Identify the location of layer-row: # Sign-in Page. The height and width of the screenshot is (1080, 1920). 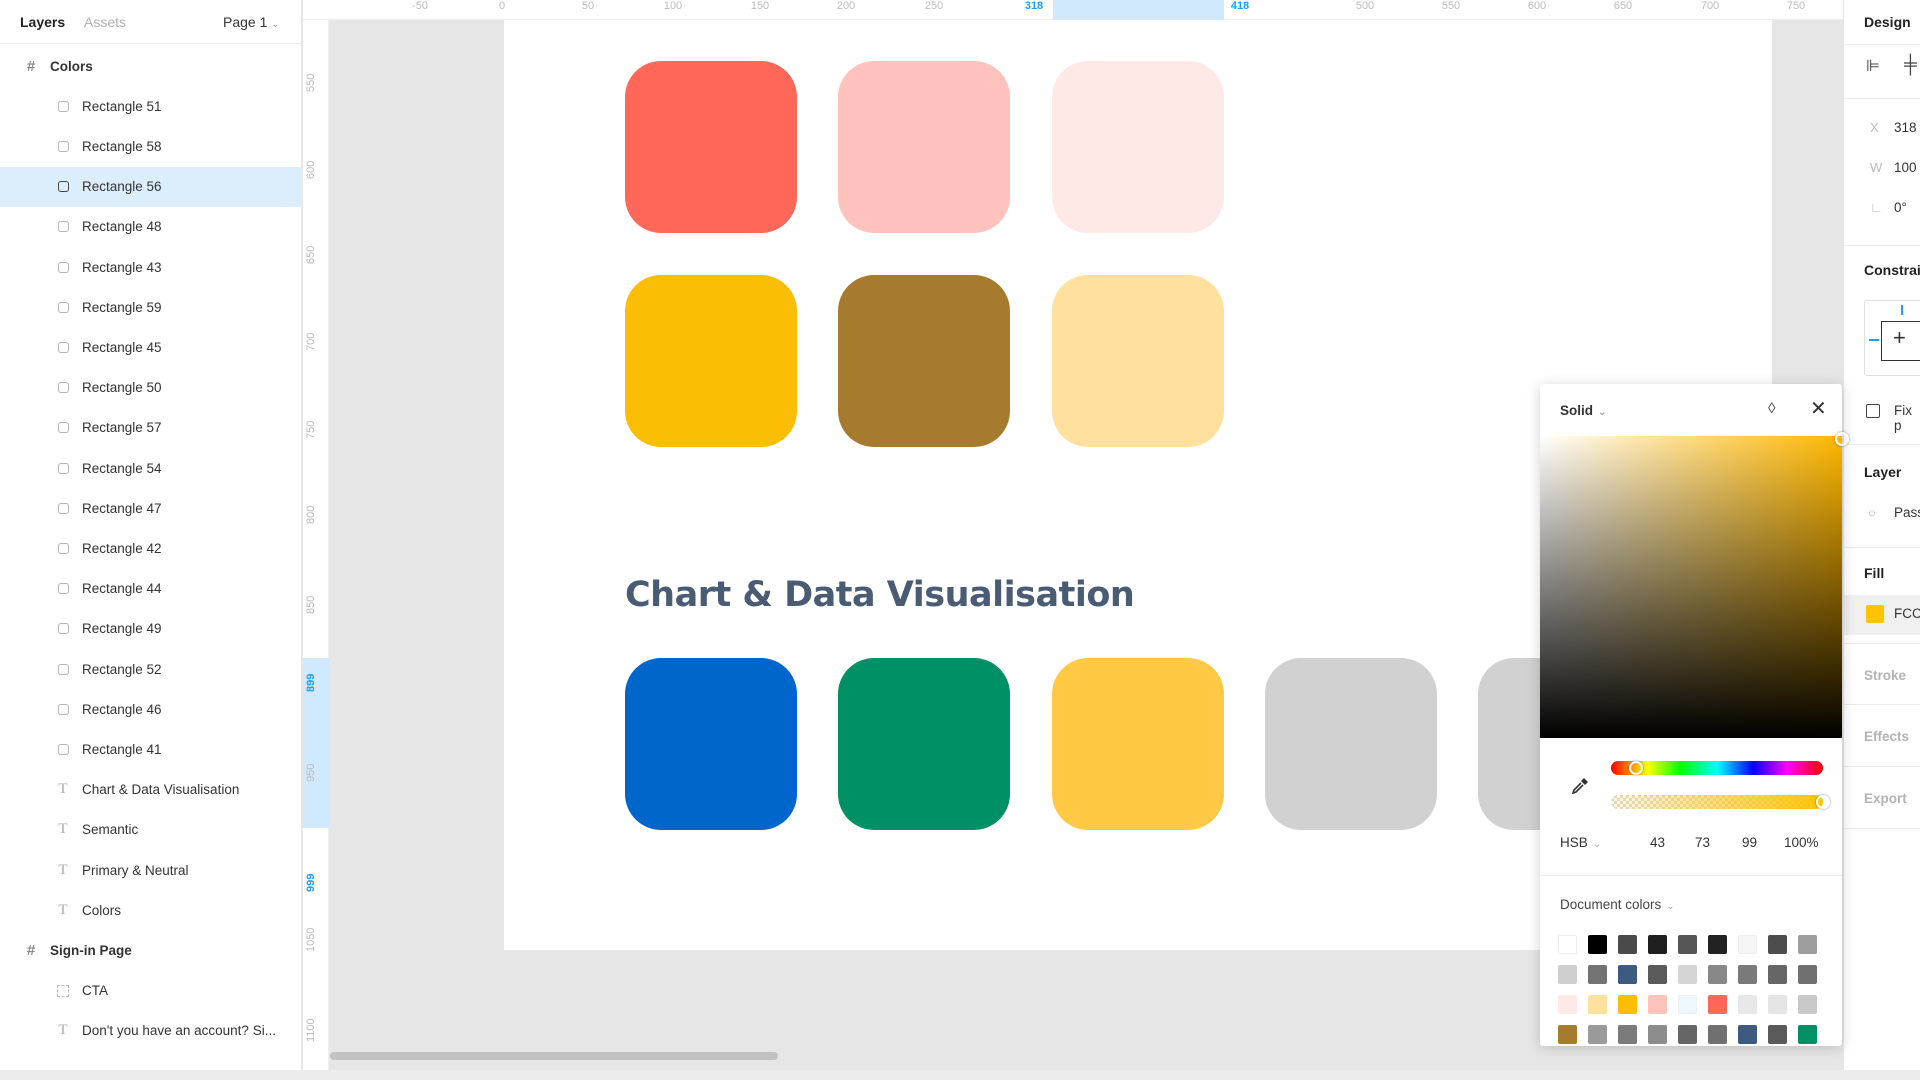
(151, 950).